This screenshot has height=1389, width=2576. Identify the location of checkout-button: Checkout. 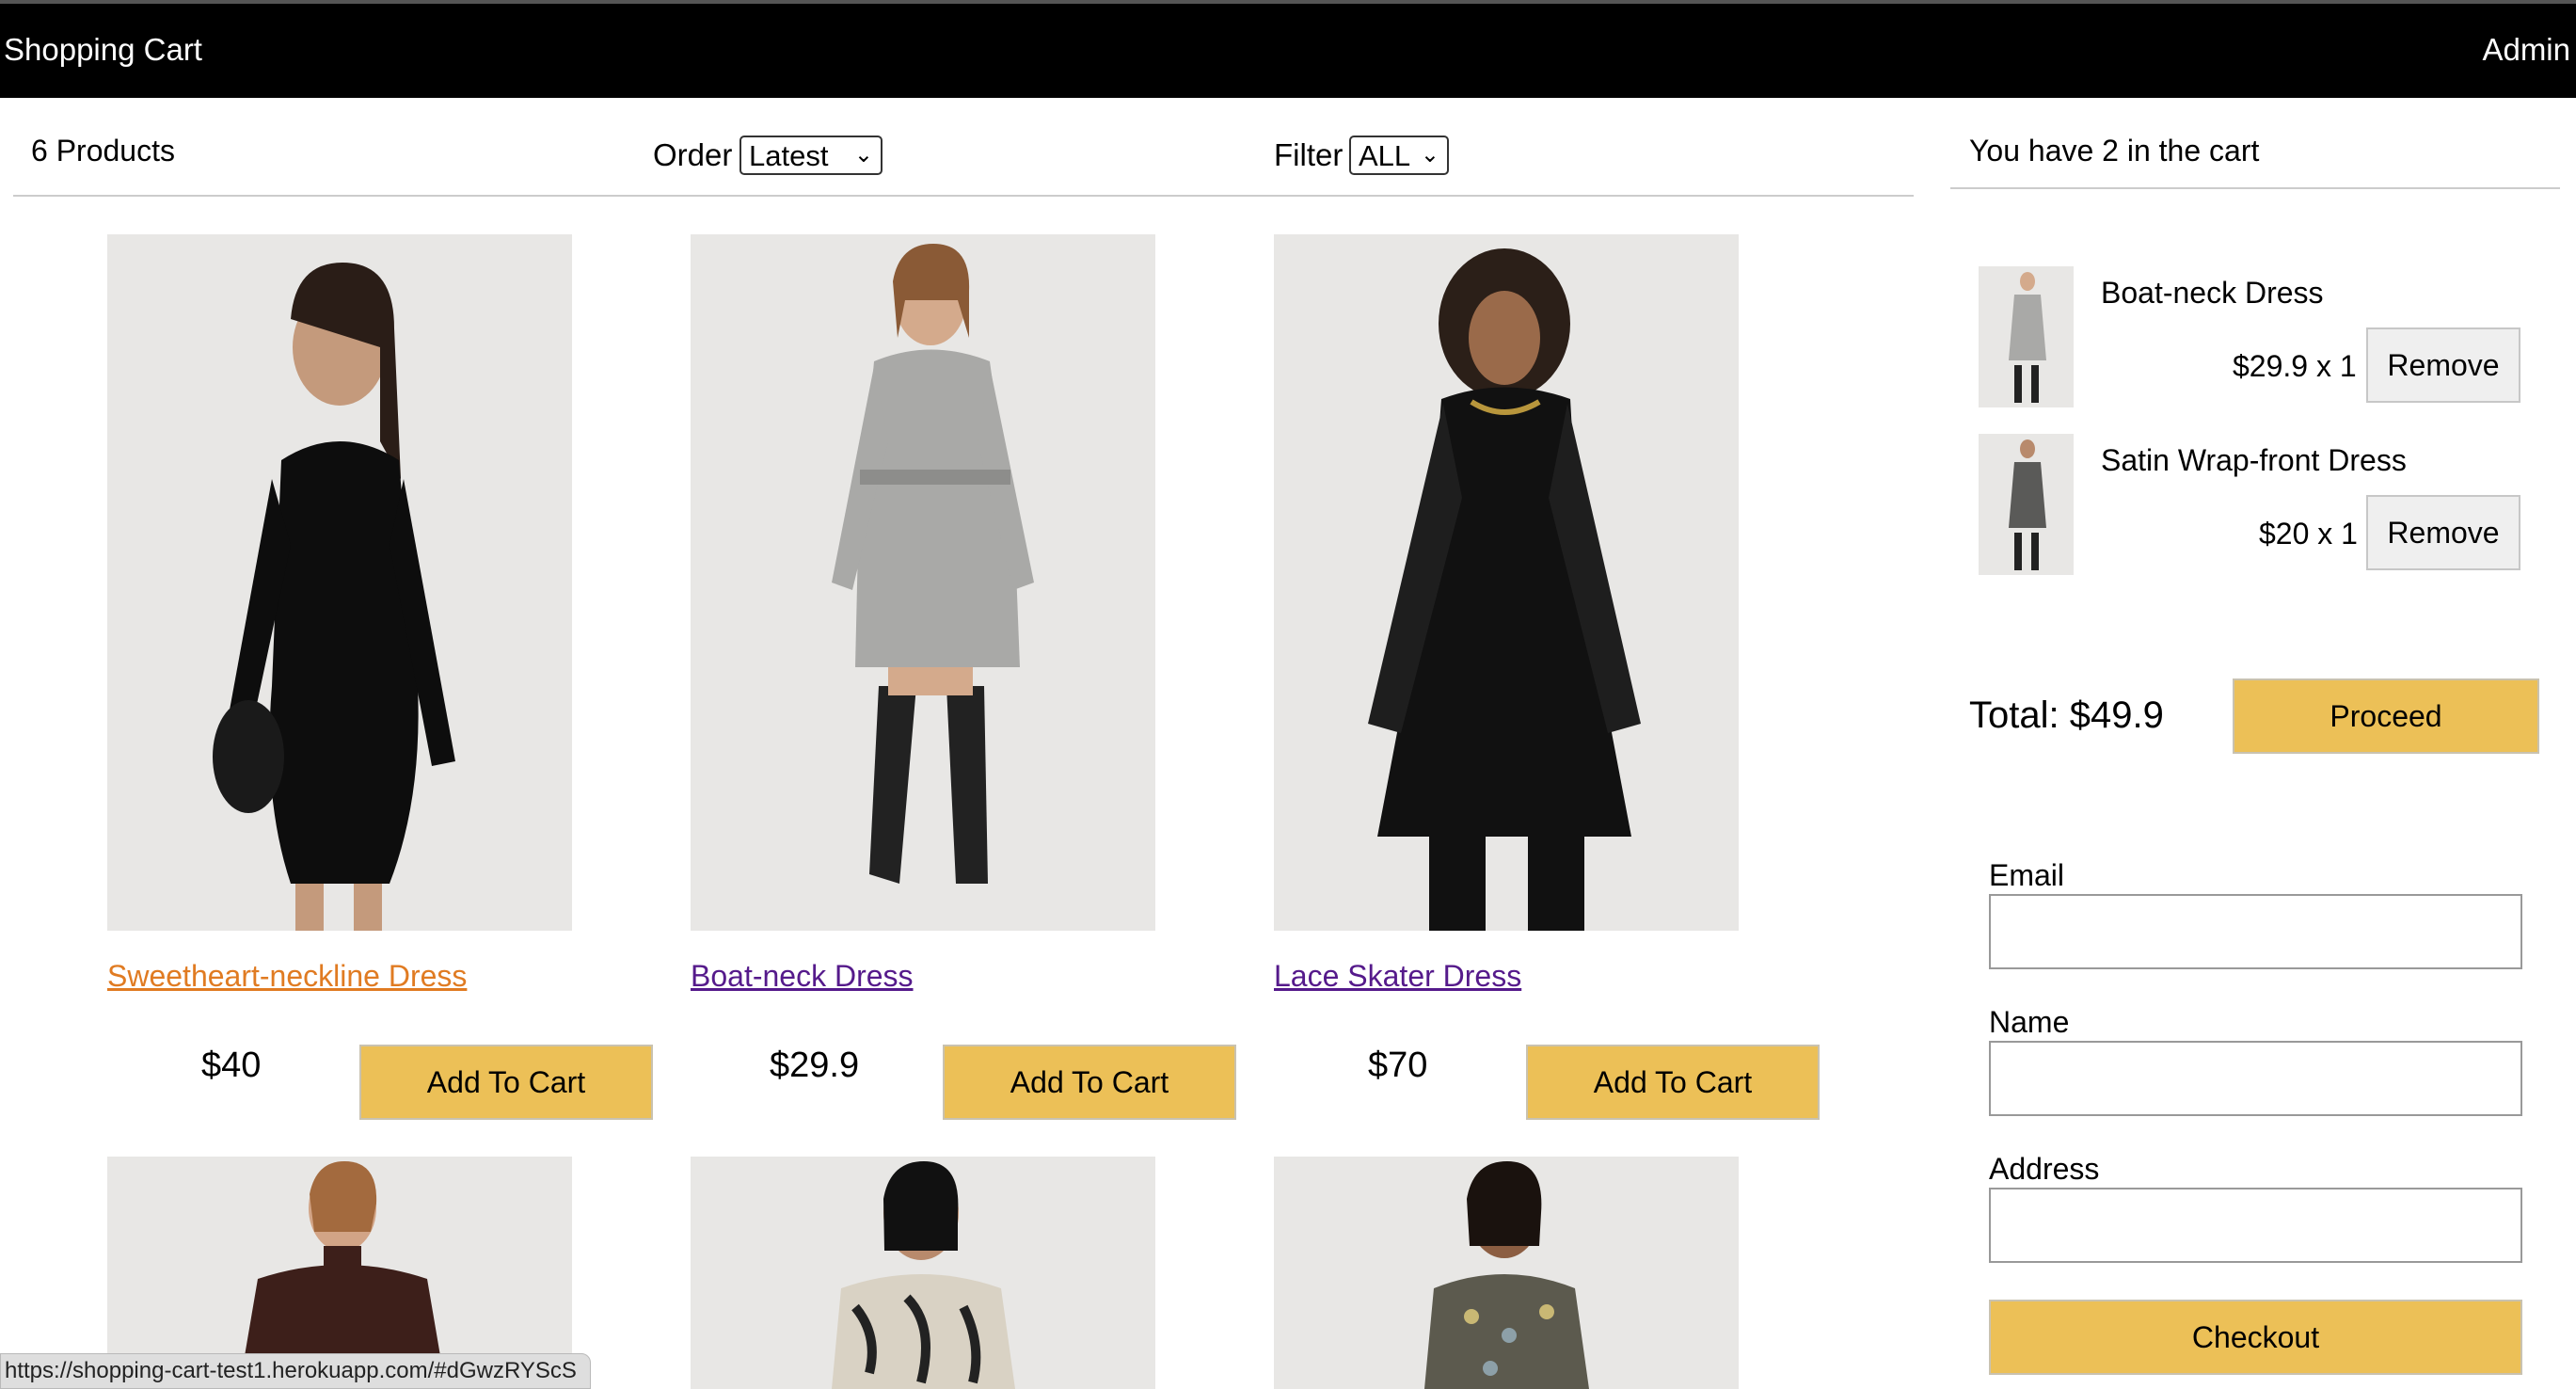
(2256, 1338).